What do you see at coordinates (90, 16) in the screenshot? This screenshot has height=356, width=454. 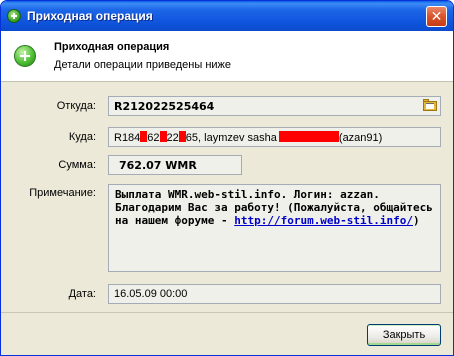 I see `window-title: Приходная операция` at bounding box center [90, 16].